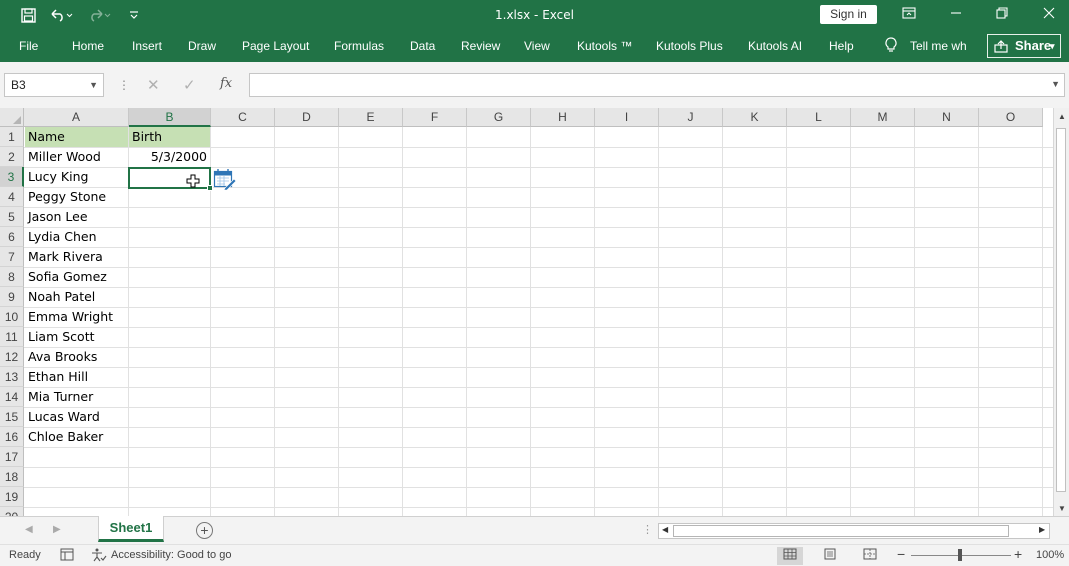  Describe the element at coordinates (170, 117) in the screenshot. I see `column-header-b: B` at that location.